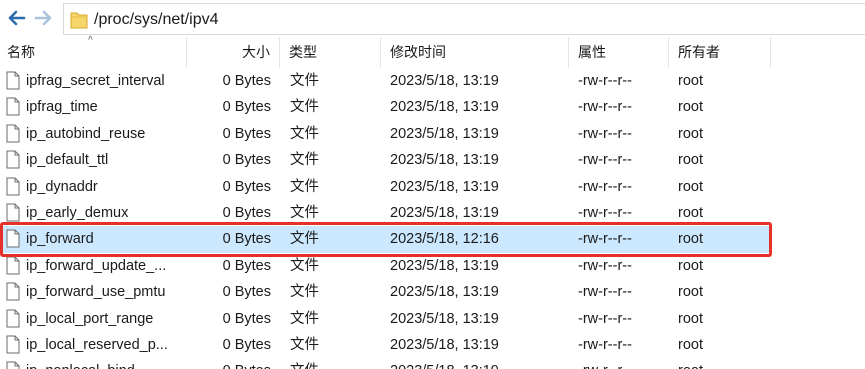 The height and width of the screenshot is (369, 865). I want to click on sort-ascending-icon: ^, so click(90, 40).